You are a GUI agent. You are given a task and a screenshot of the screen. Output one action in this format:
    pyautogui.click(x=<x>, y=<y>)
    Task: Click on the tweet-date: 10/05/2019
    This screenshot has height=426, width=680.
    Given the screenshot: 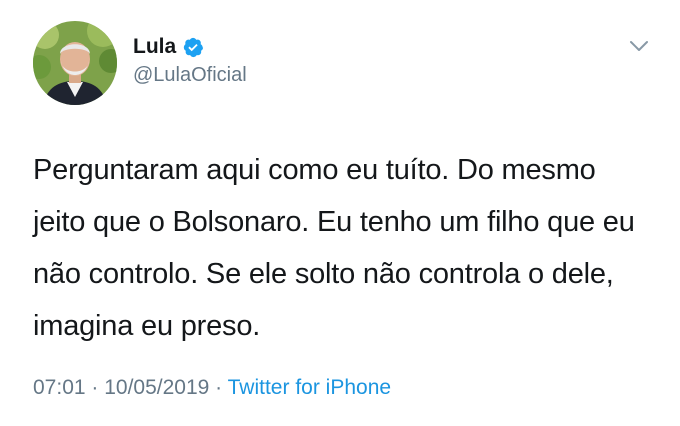 What is the action you would take?
    pyautogui.click(x=156, y=387)
    